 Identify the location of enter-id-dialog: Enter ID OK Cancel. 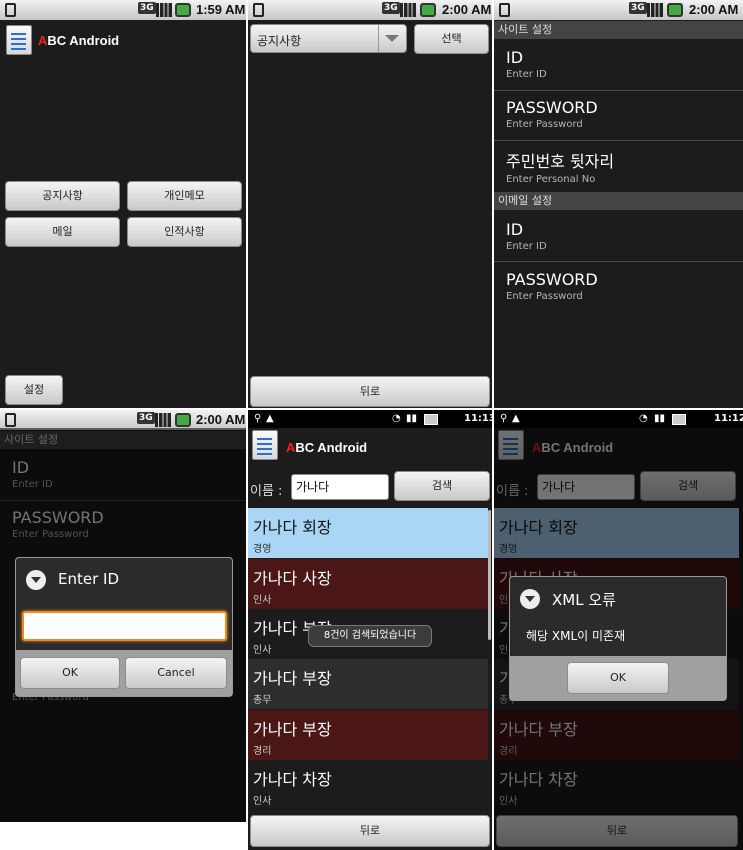
(124, 627).